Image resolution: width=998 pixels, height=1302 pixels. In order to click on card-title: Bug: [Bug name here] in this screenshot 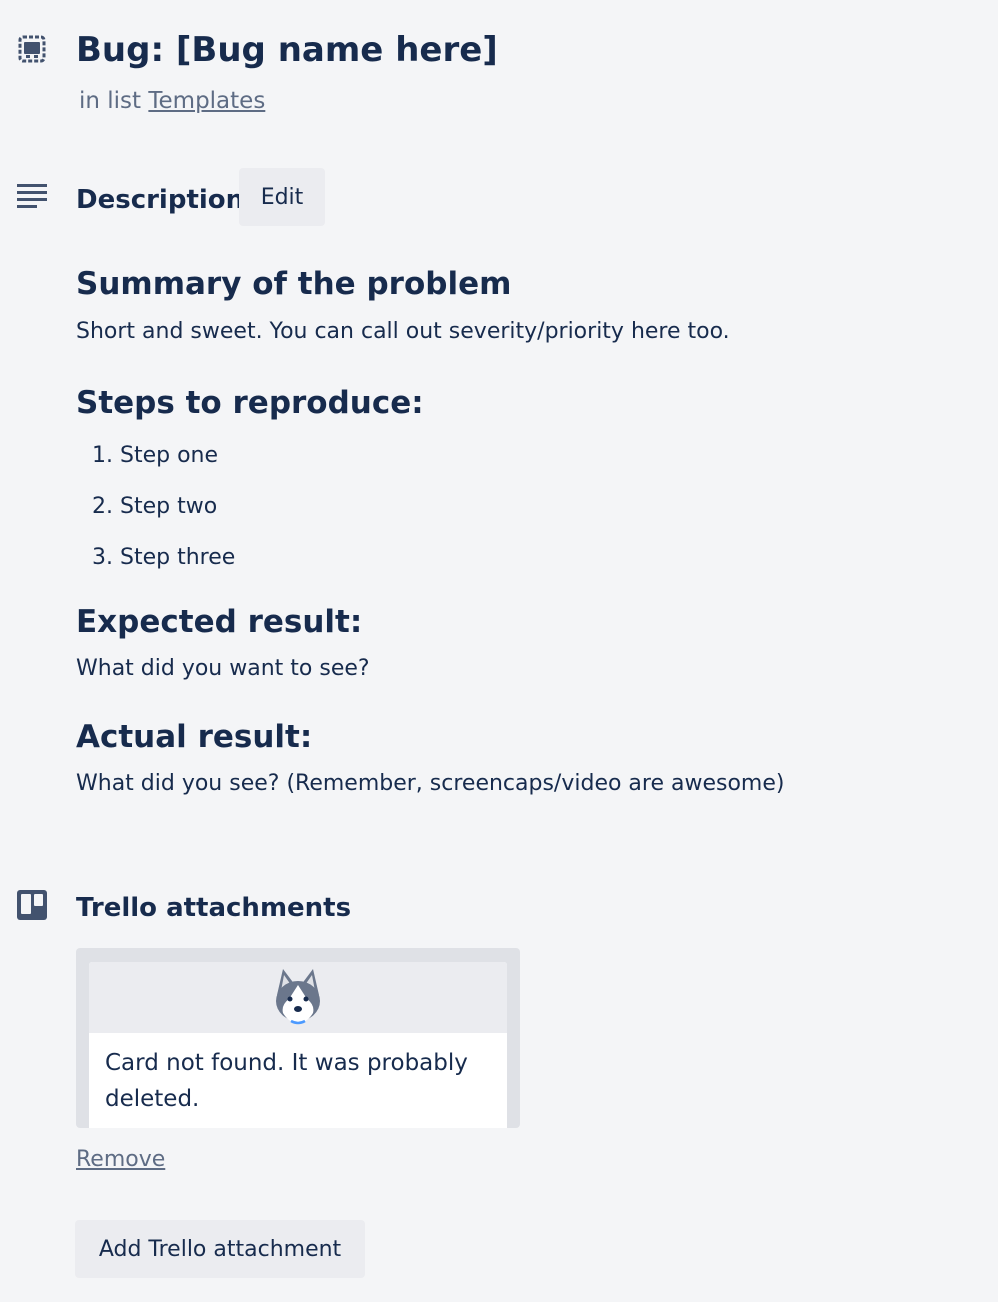, I will do `click(287, 50)`.